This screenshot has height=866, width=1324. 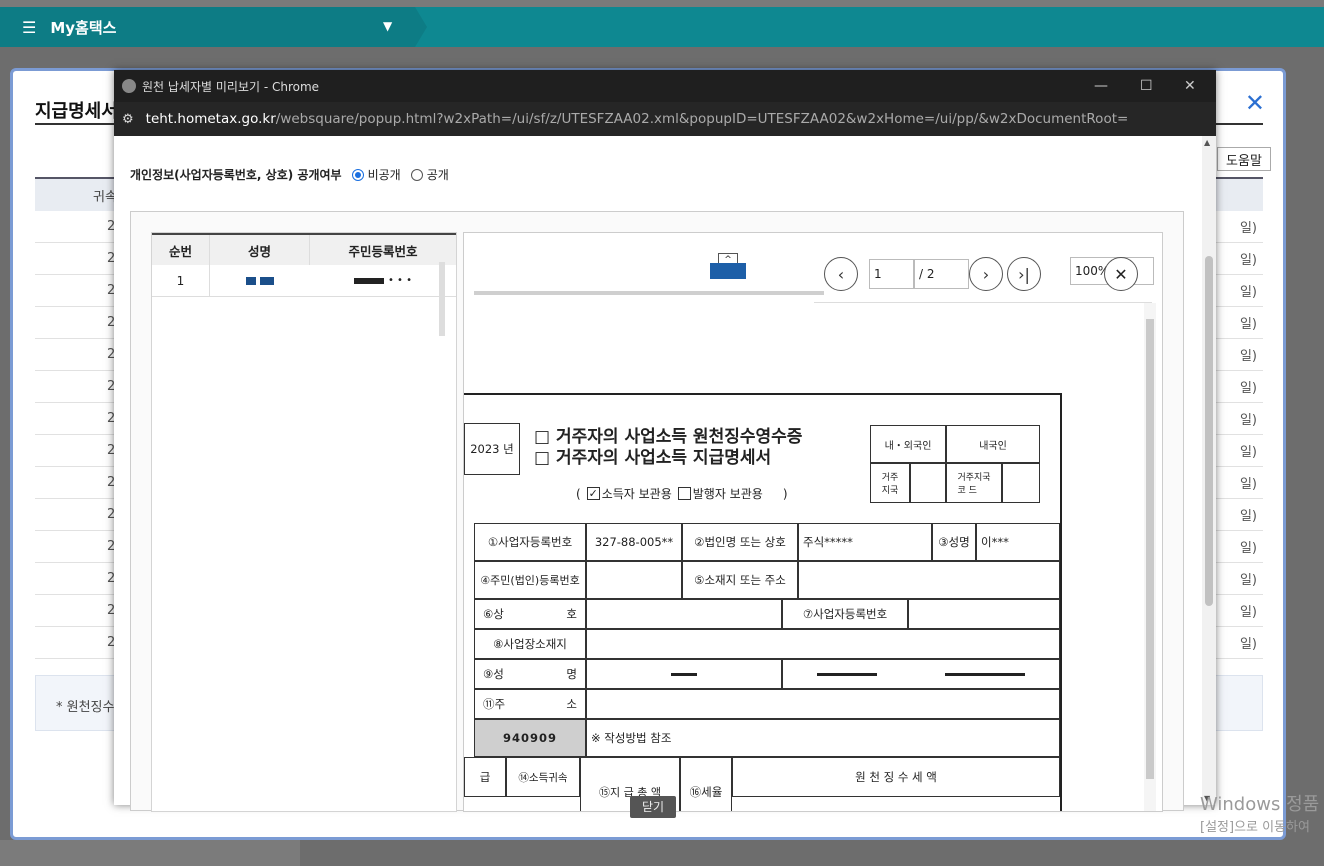 What do you see at coordinates (649, 293) in the screenshot?
I see `toolbar-progress` at bounding box center [649, 293].